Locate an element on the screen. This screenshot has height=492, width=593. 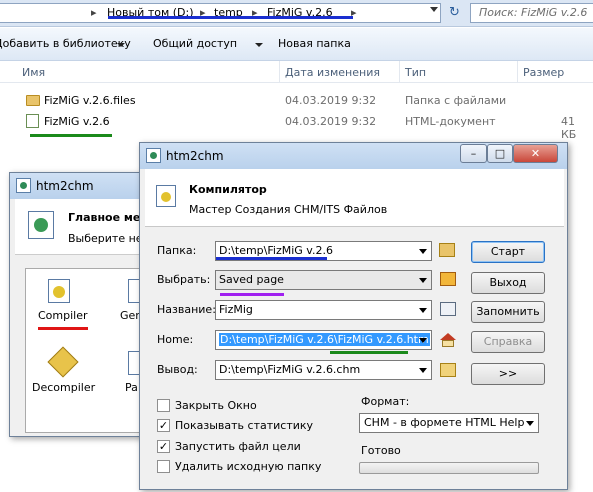
status-text: Готово is located at coordinates (381, 450).